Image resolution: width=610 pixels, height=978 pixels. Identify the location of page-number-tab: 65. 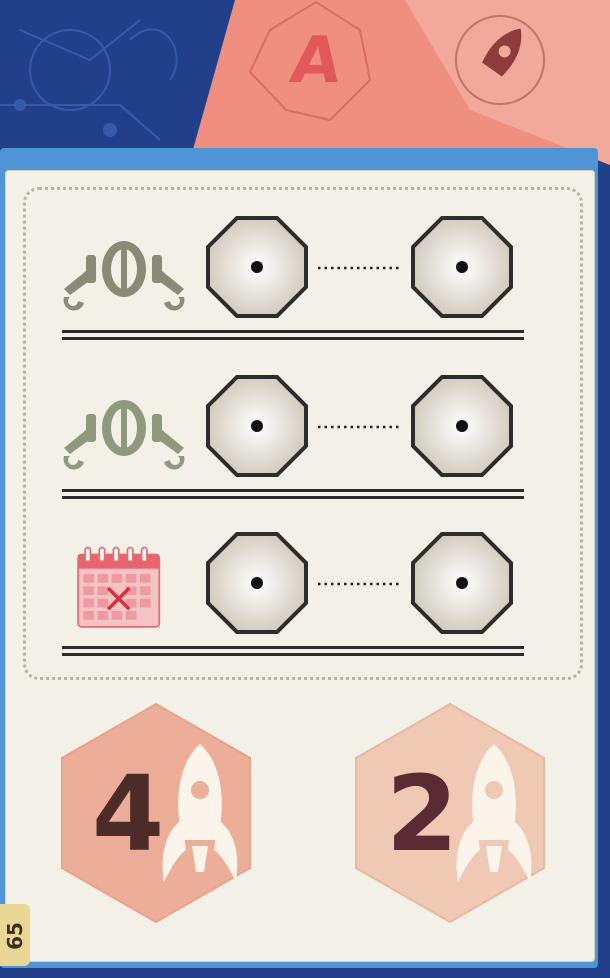
(15, 935).